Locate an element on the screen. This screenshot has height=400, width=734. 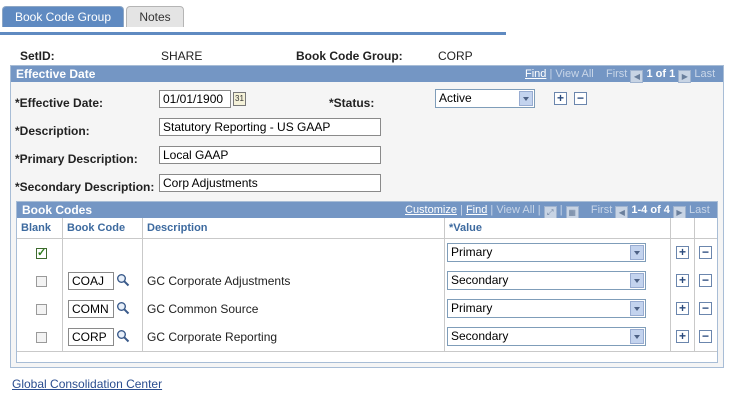
calendar-icon: 31 is located at coordinates (239, 99).